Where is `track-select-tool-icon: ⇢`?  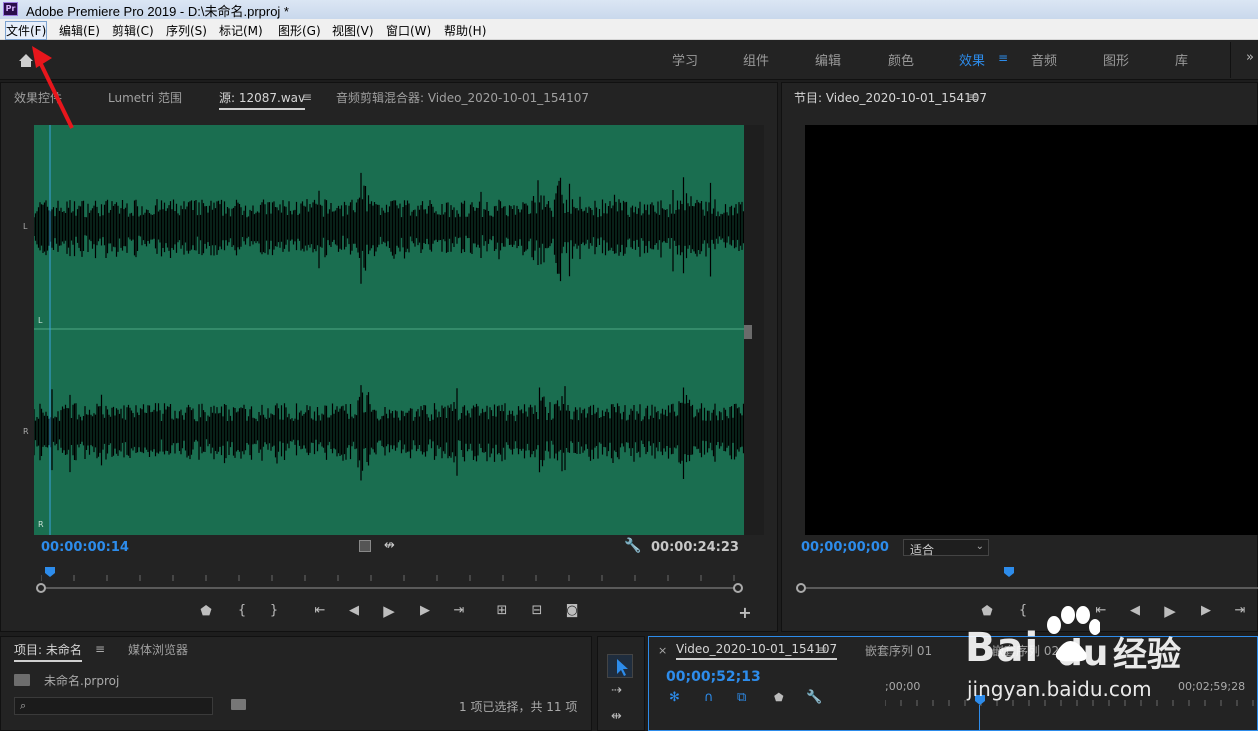
track-select-tool-icon: ⇢ is located at coordinates (616, 690).